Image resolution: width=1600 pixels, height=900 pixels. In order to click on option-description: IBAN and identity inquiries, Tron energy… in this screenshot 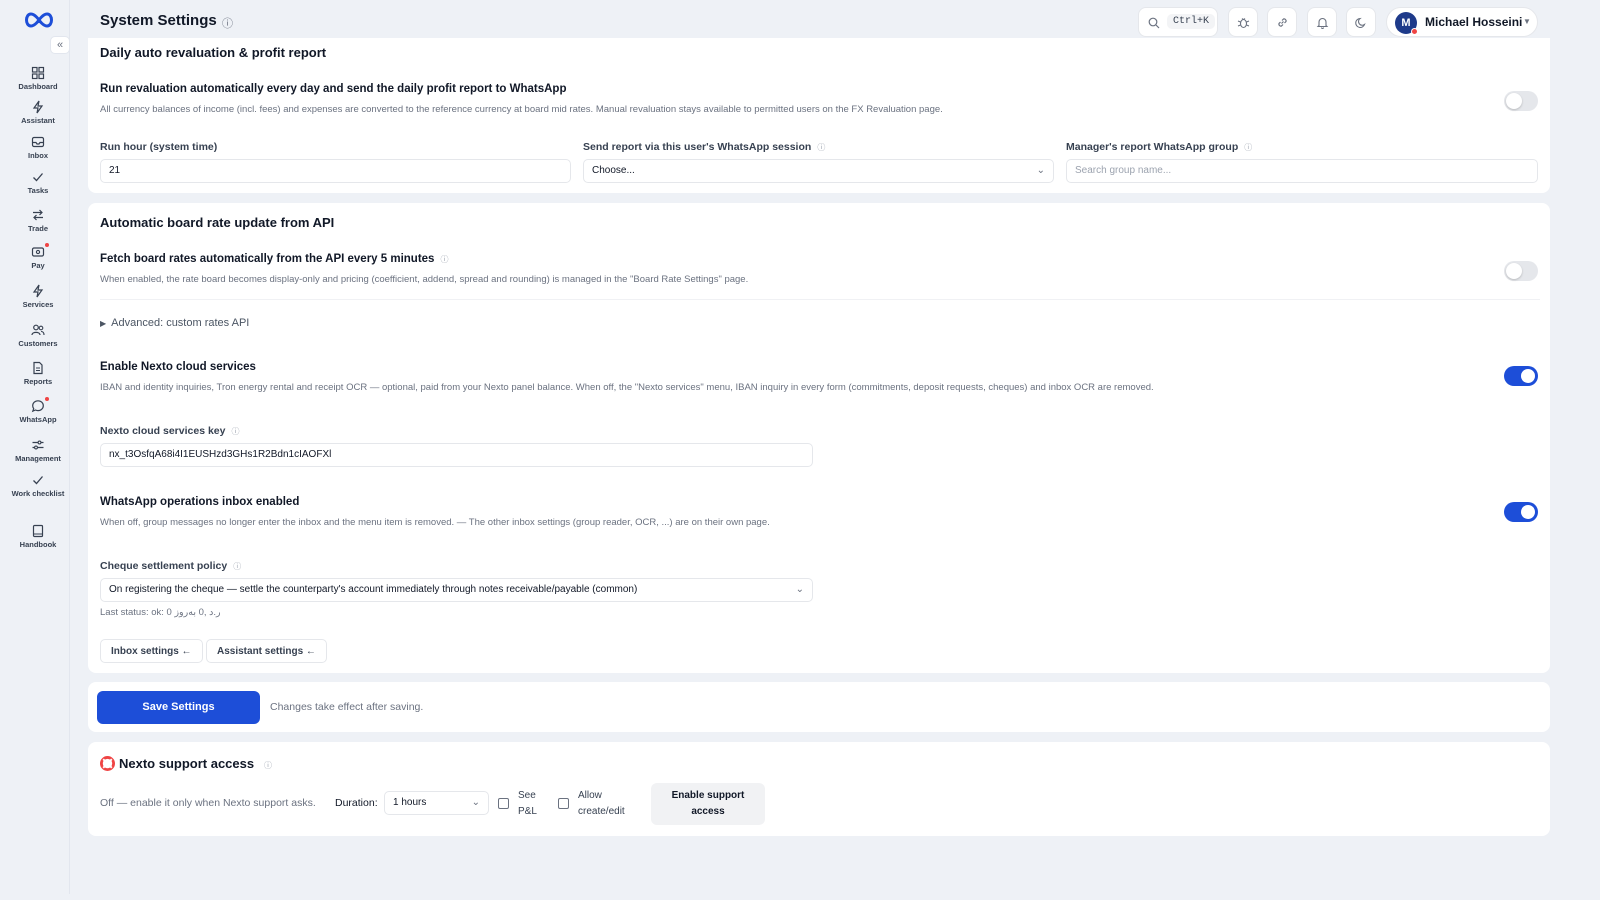, I will do `click(627, 387)`.